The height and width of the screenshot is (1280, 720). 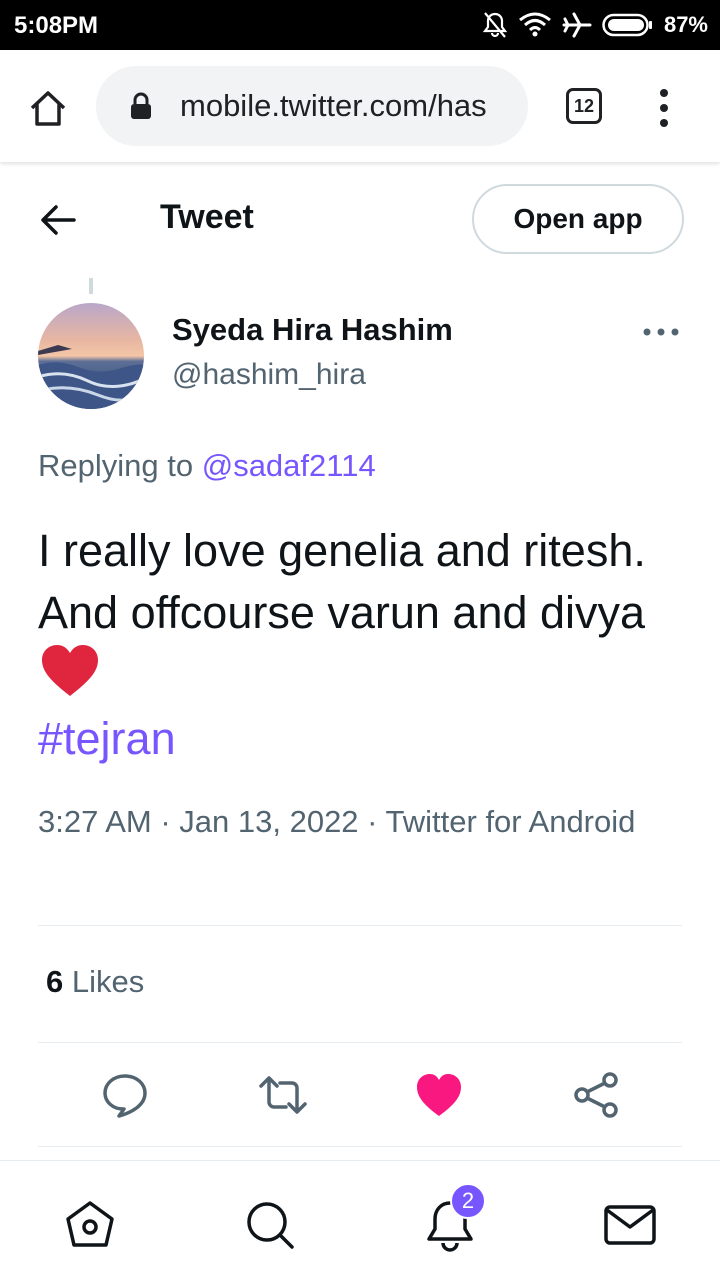 I want to click on tweet-header: Tweet Open app, so click(x=360, y=217).